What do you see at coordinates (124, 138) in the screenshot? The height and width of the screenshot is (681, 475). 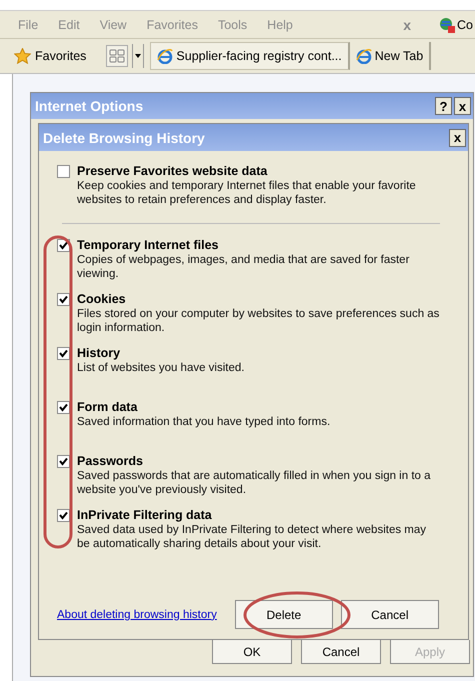 I see `dialog-title: Delete Browsing History` at bounding box center [124, 138].